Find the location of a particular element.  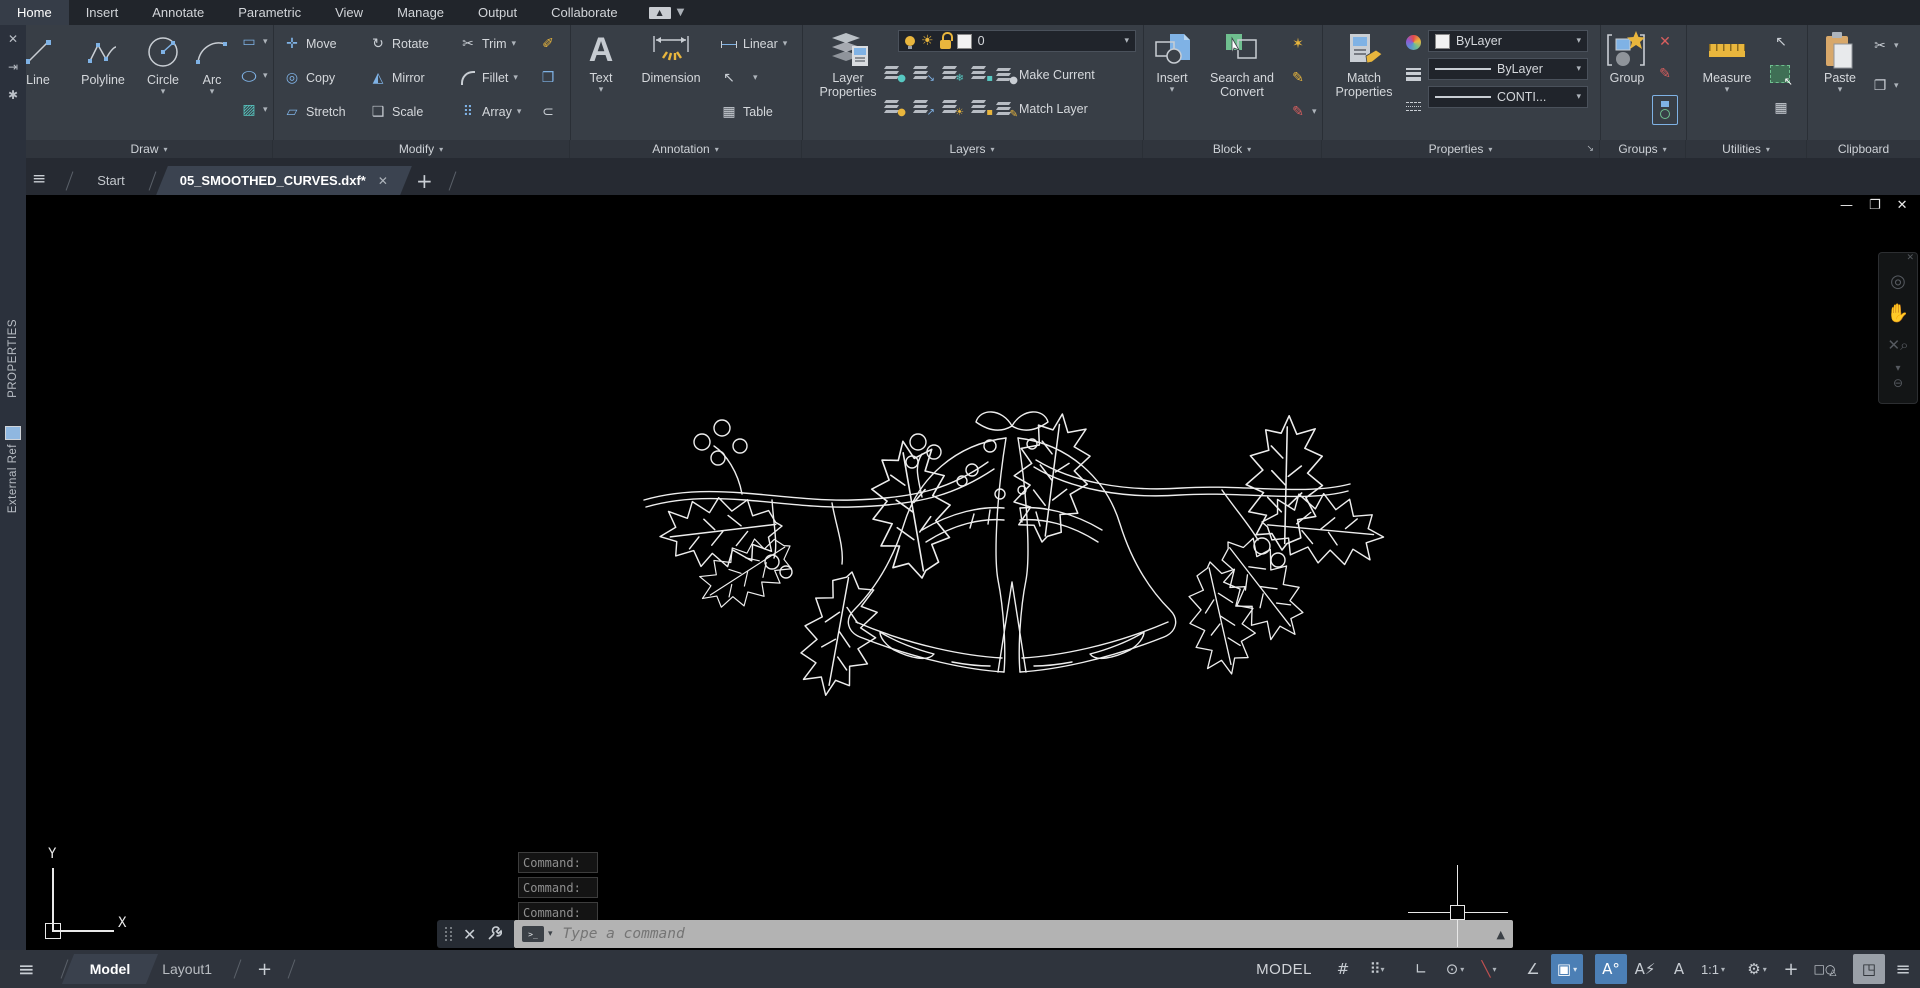

erase-button: ✐ is located at coordinates (548, 44).